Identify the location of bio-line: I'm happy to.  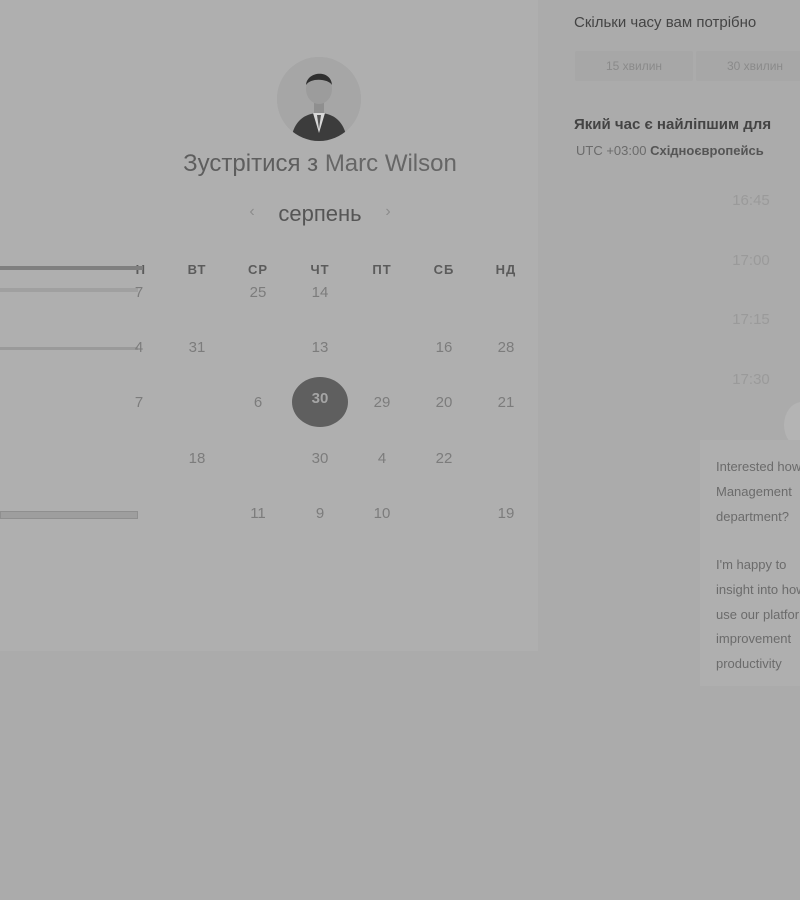
(751, 564).